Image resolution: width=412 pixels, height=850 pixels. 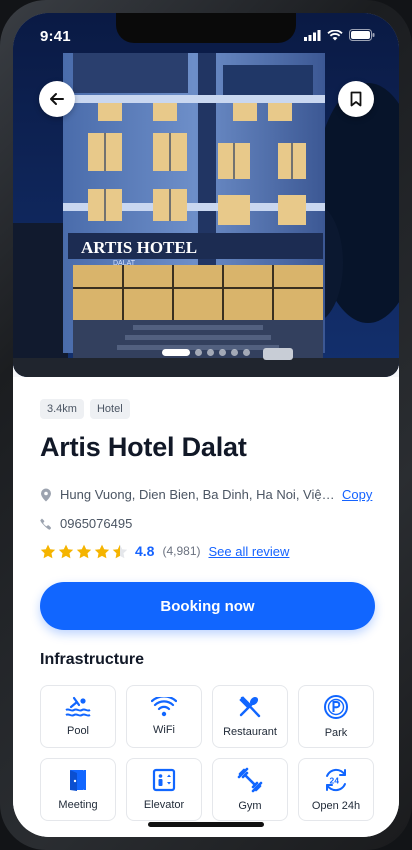 I want to click on booking-button: Booking now, so click(x=207, y=606).